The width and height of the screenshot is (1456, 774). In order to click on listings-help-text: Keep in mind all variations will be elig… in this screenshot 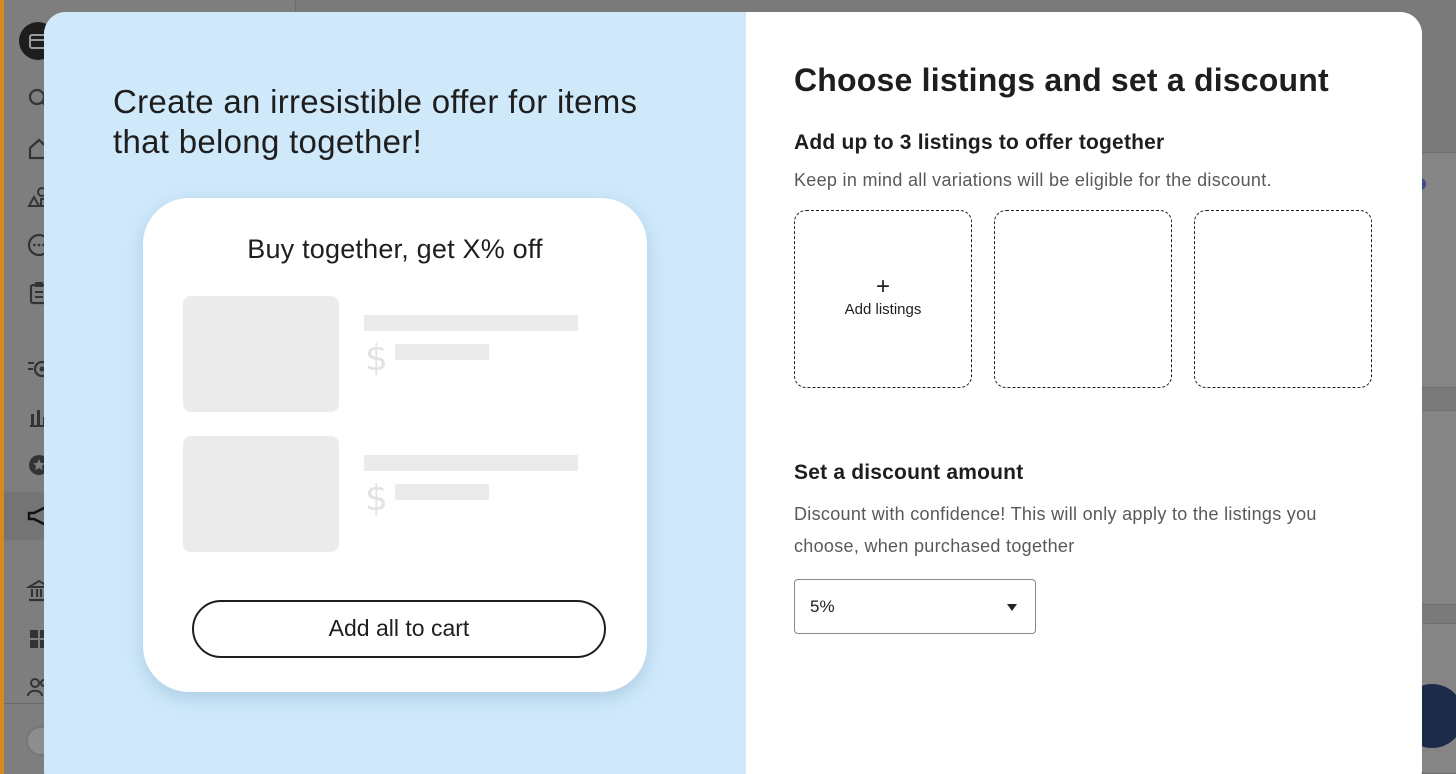, I will do `click(1033, 180)`.